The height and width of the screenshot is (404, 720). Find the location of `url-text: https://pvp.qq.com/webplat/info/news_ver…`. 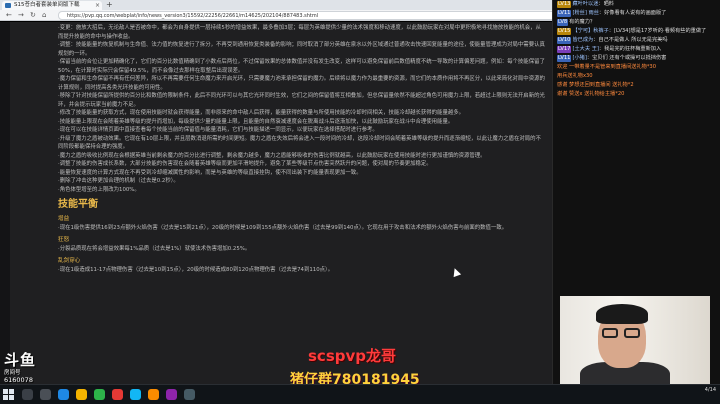

url-text: https://pvp.qq.com/webplat/info/news_ver… is located at coordinates (193, 16).